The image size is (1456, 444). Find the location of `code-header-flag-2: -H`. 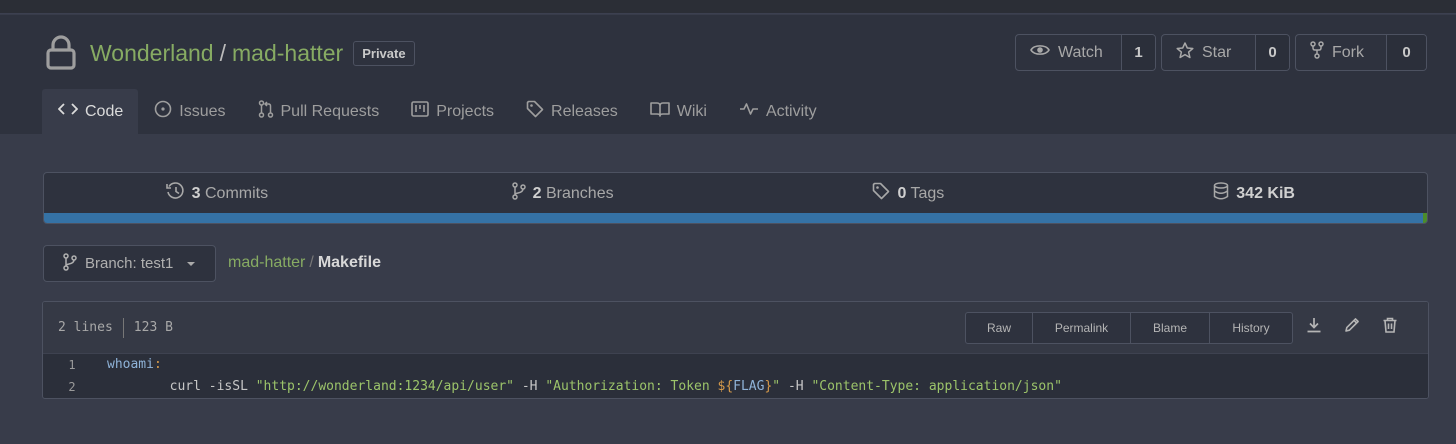

code-header-flag-2: -H is located at coordinates (796, 386).